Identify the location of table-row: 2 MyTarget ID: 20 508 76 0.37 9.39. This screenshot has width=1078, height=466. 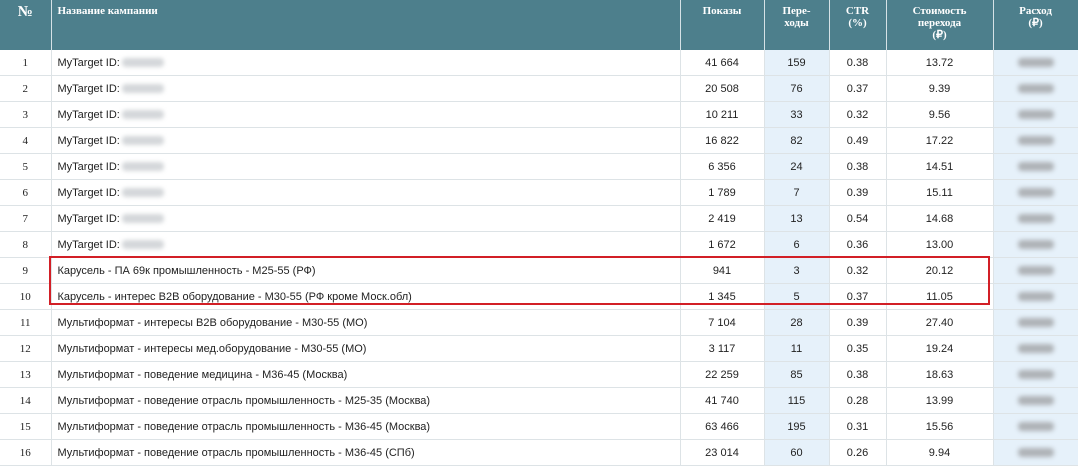
(539, 88).